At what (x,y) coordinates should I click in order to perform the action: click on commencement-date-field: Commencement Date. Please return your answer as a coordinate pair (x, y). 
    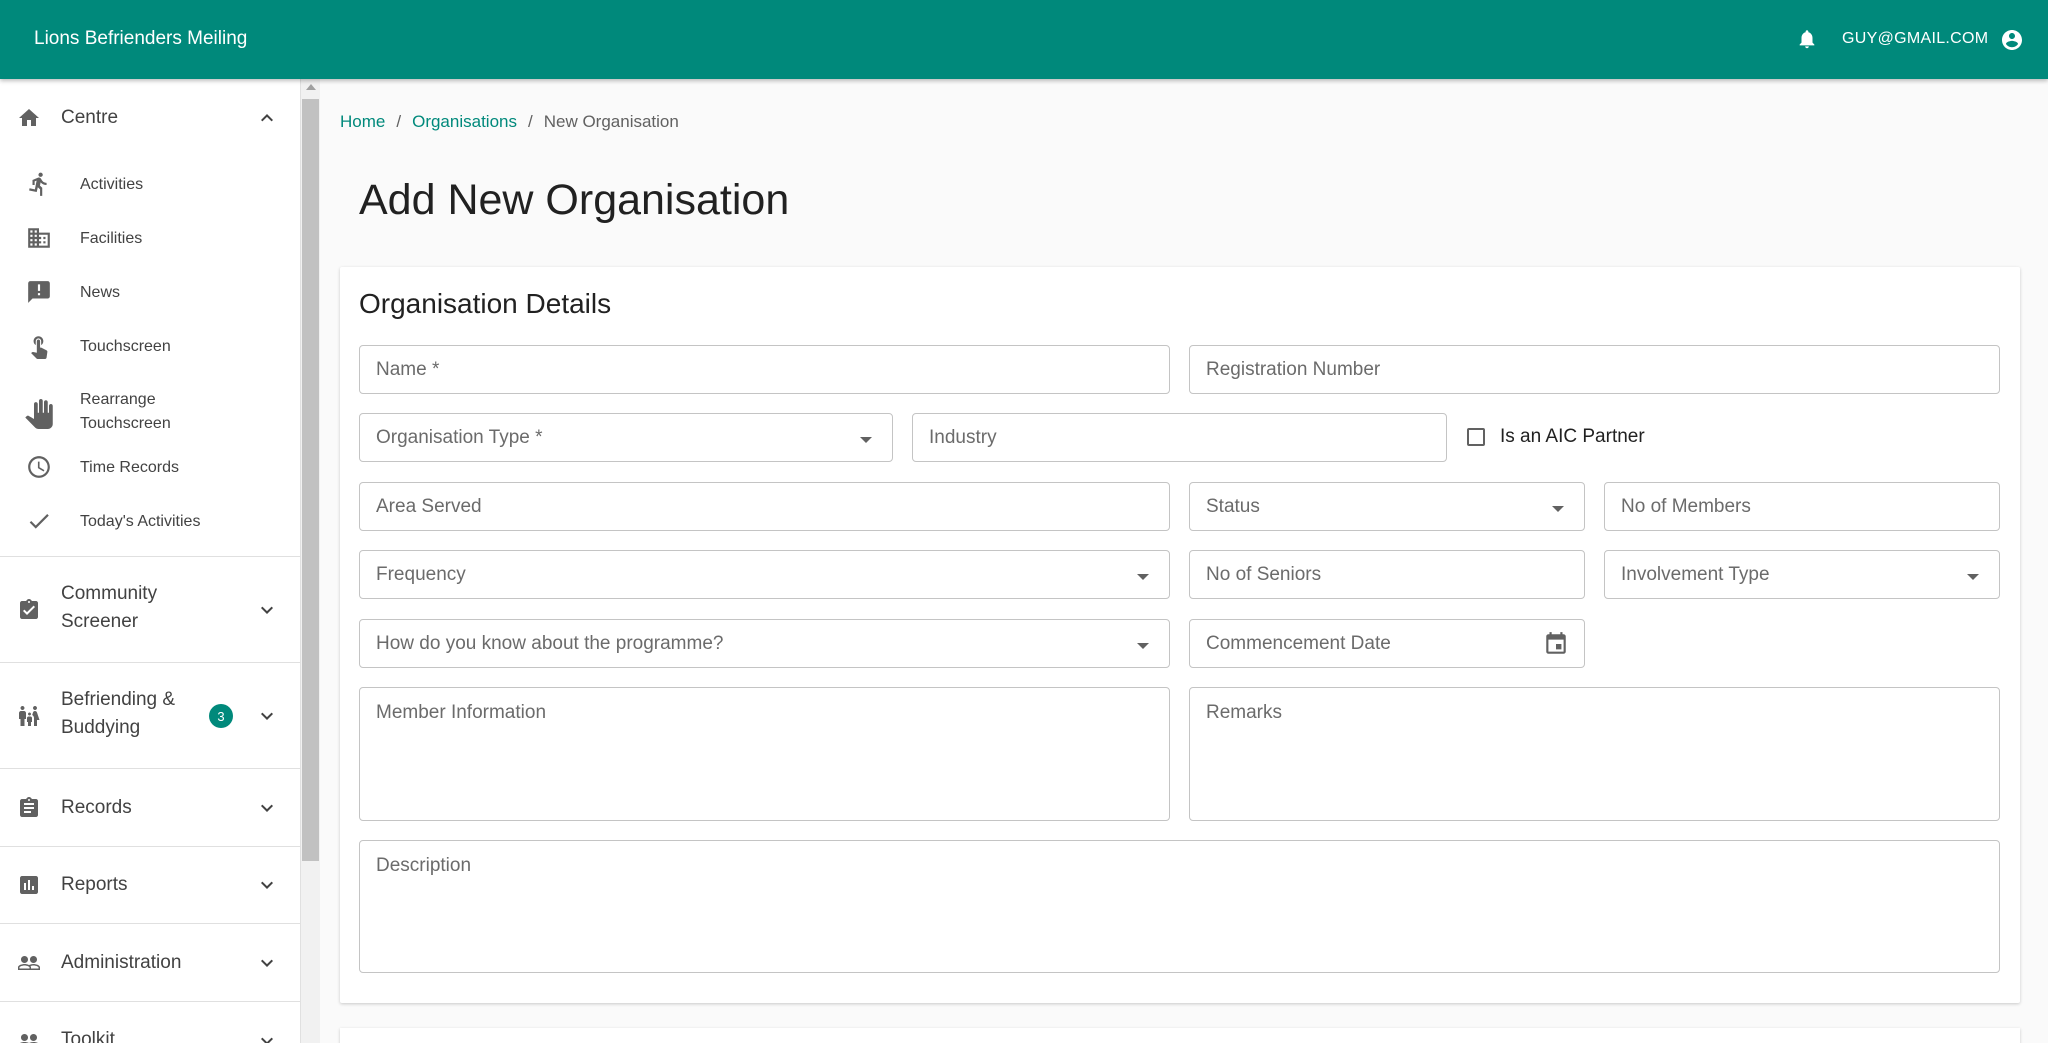
    Looking at the image, I should click on (1387, 643).